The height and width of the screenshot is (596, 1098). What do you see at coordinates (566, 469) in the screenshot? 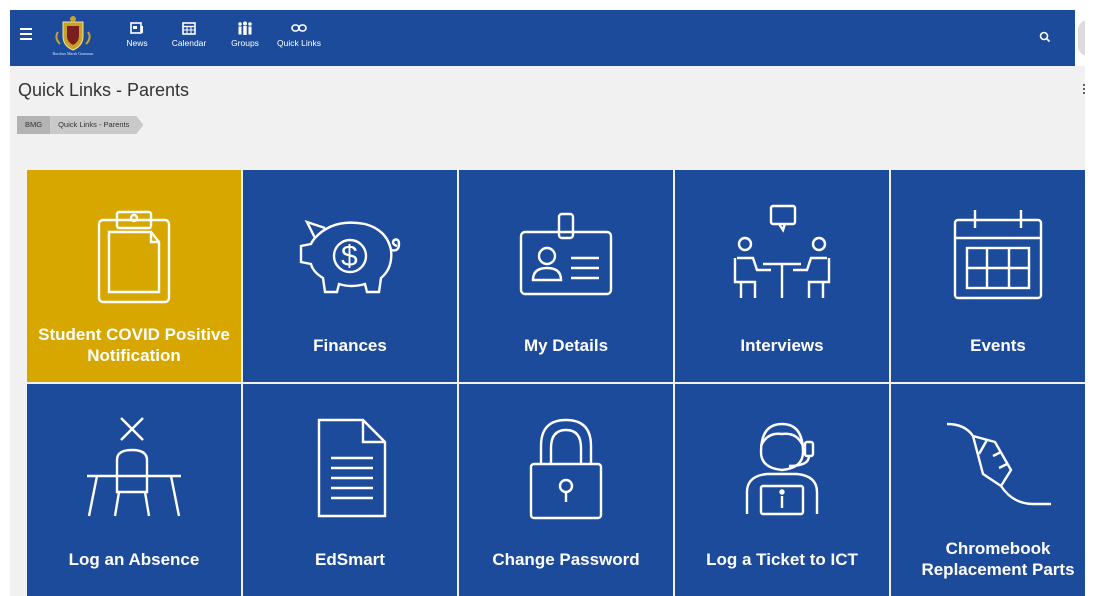
I see `padlock-icon` at bounding box center [566, 469].